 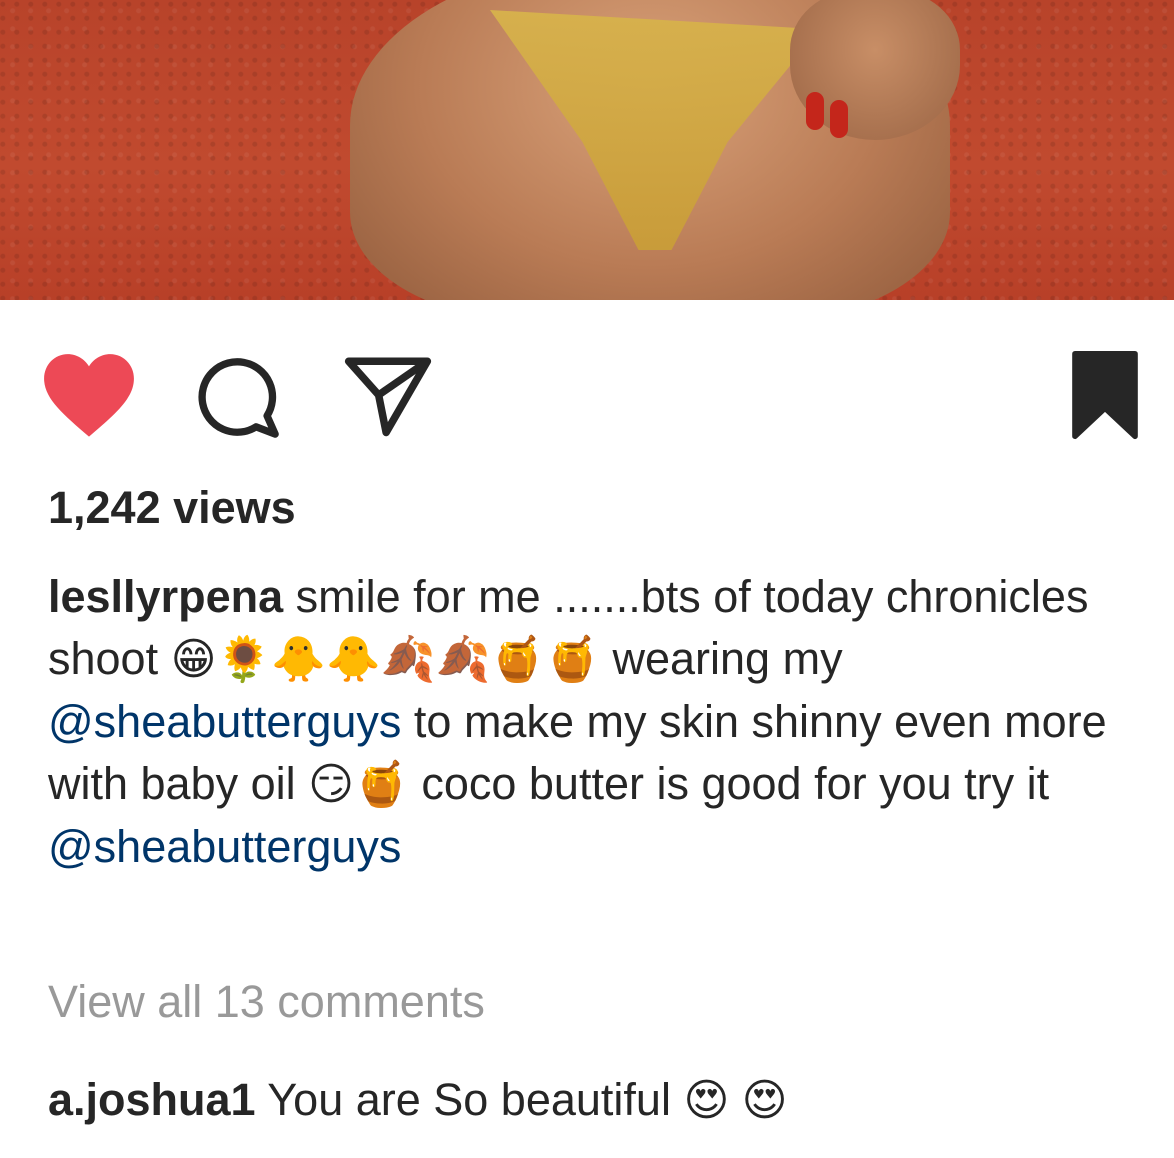 I want to click on comment-icon, so click(x=237, y=396).